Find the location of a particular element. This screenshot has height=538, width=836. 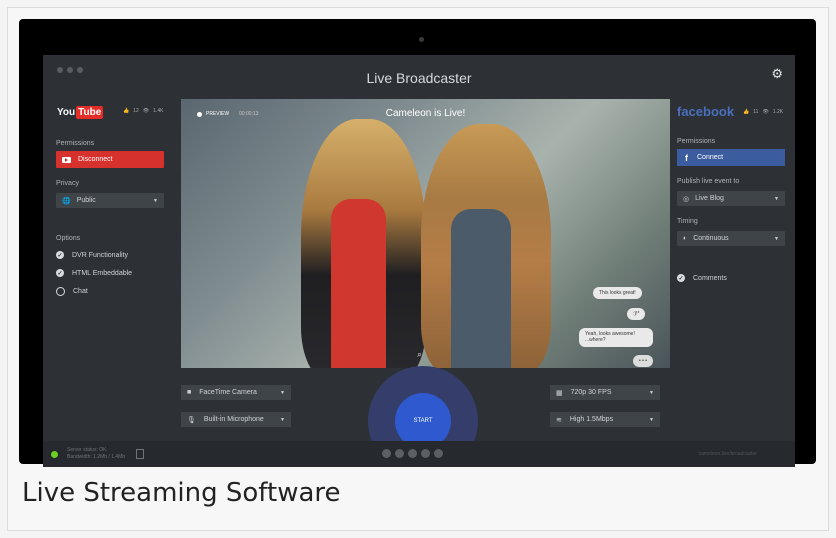

globe-icon: 🌐 is located at coordinates (66, 201).